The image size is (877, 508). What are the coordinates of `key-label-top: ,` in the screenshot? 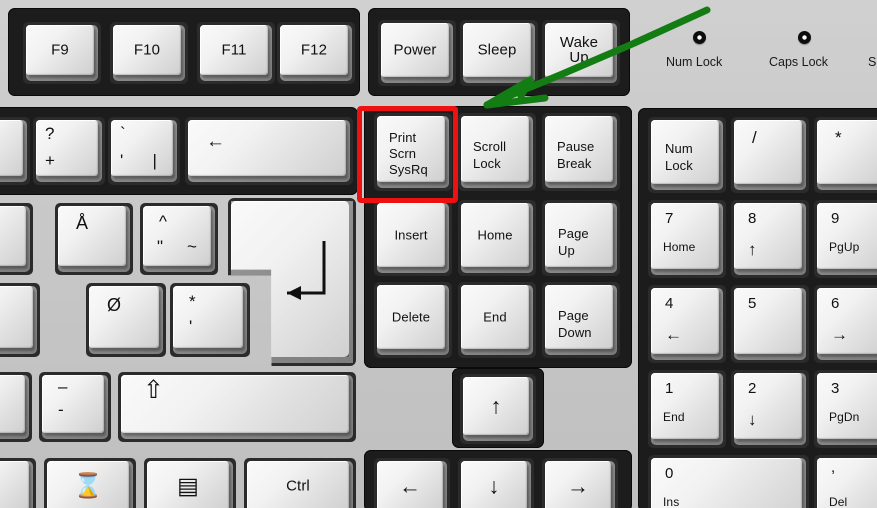 It's located at (833, 467).